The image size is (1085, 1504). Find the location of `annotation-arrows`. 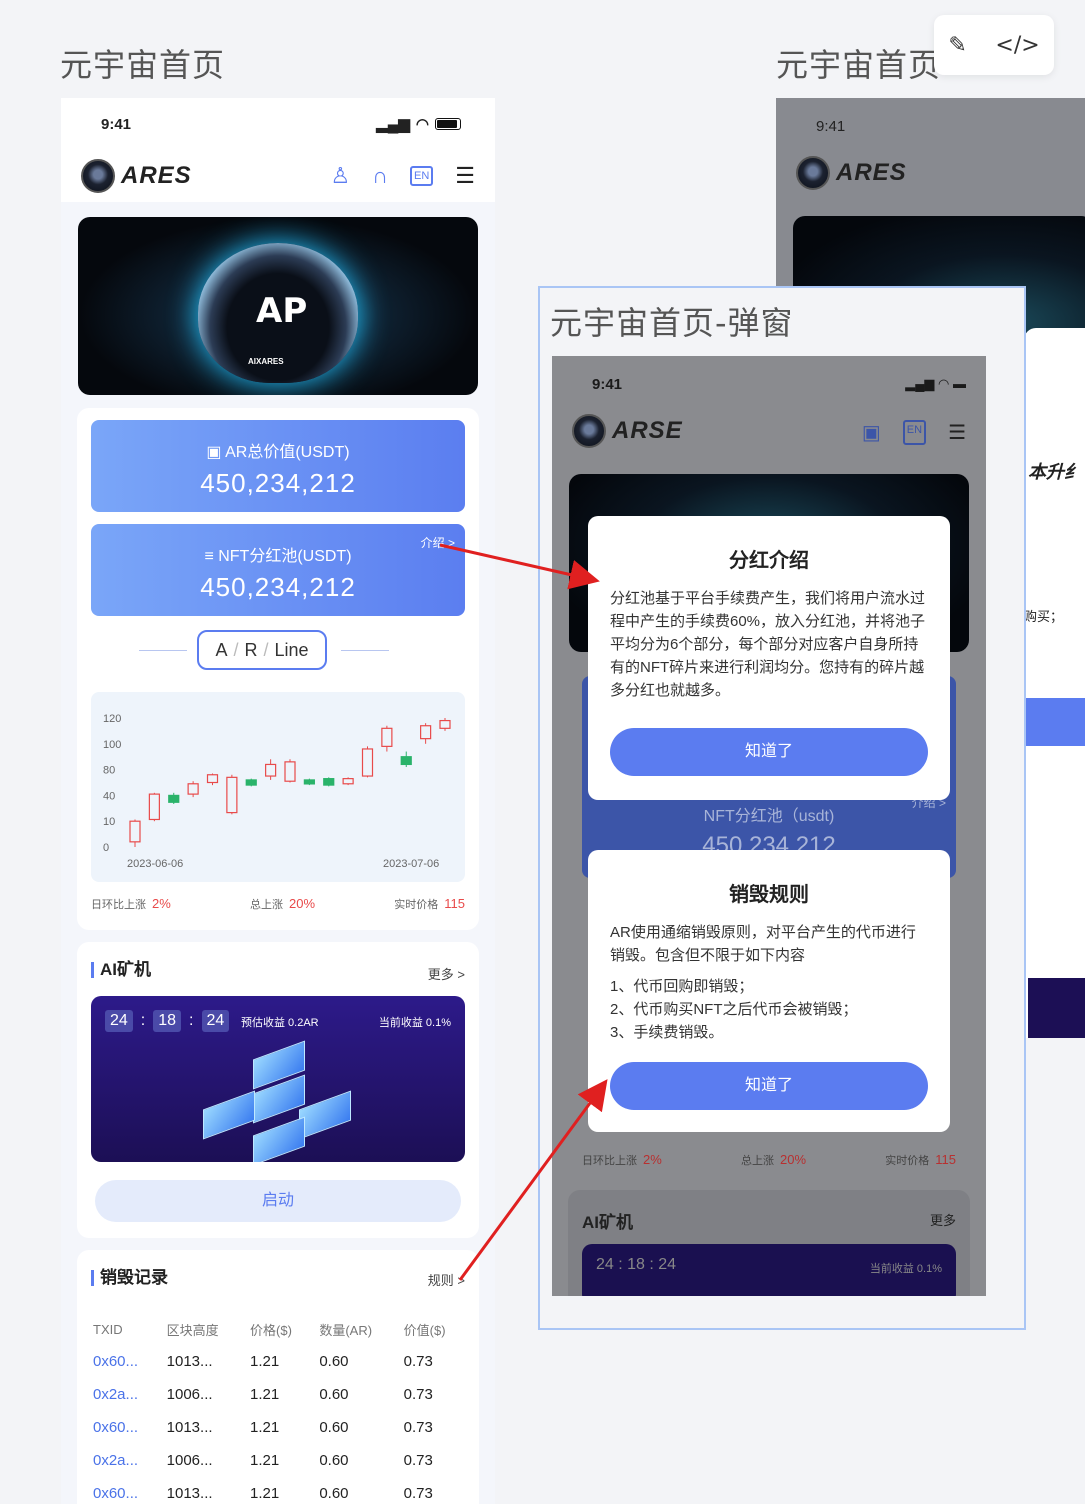

annotation-arrows is located at coordinates (523, 912).